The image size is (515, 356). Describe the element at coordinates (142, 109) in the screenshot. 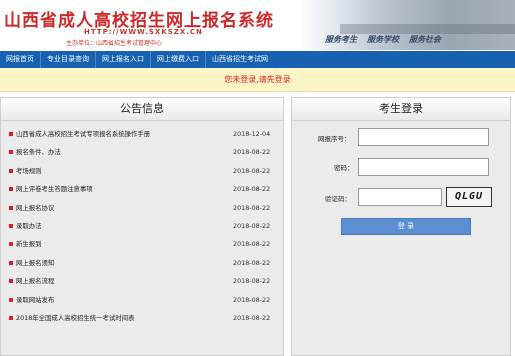

I see `announcements-title: 公告信息` at that location.